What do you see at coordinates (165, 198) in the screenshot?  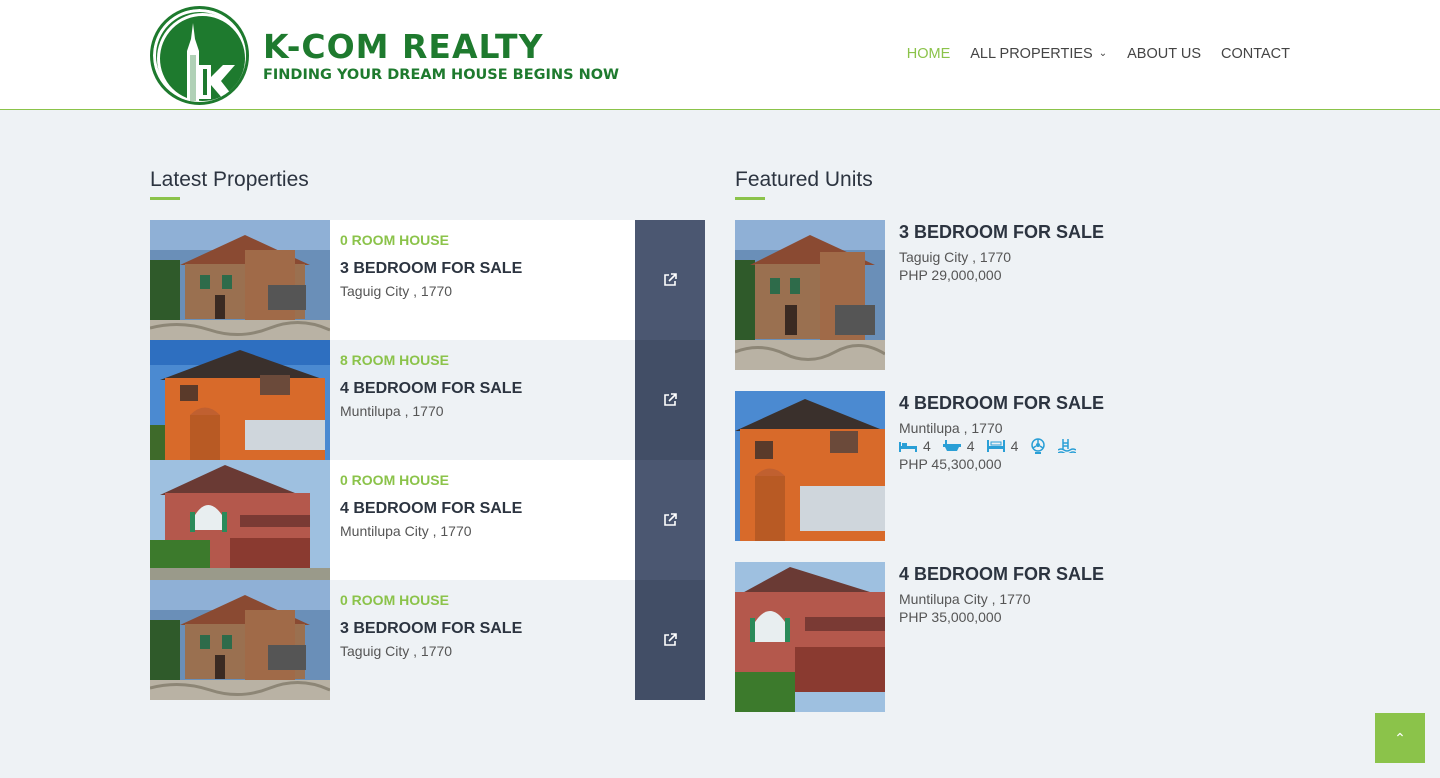 I see `latest-heading-underline` at bounding box center [165, 198].